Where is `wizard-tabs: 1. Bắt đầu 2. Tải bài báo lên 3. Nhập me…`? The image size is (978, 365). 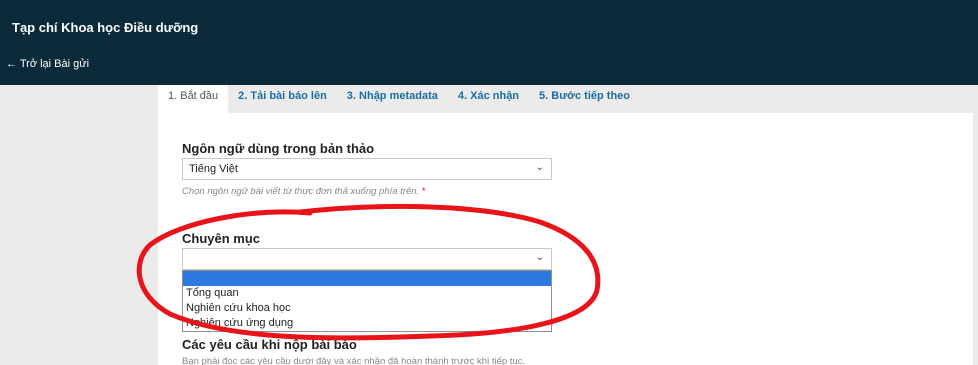 wizard-tabs: 1. Bắt đầu 2. Tải bài báo lên 3. Nhập me… is located at coordinates (399, 99).